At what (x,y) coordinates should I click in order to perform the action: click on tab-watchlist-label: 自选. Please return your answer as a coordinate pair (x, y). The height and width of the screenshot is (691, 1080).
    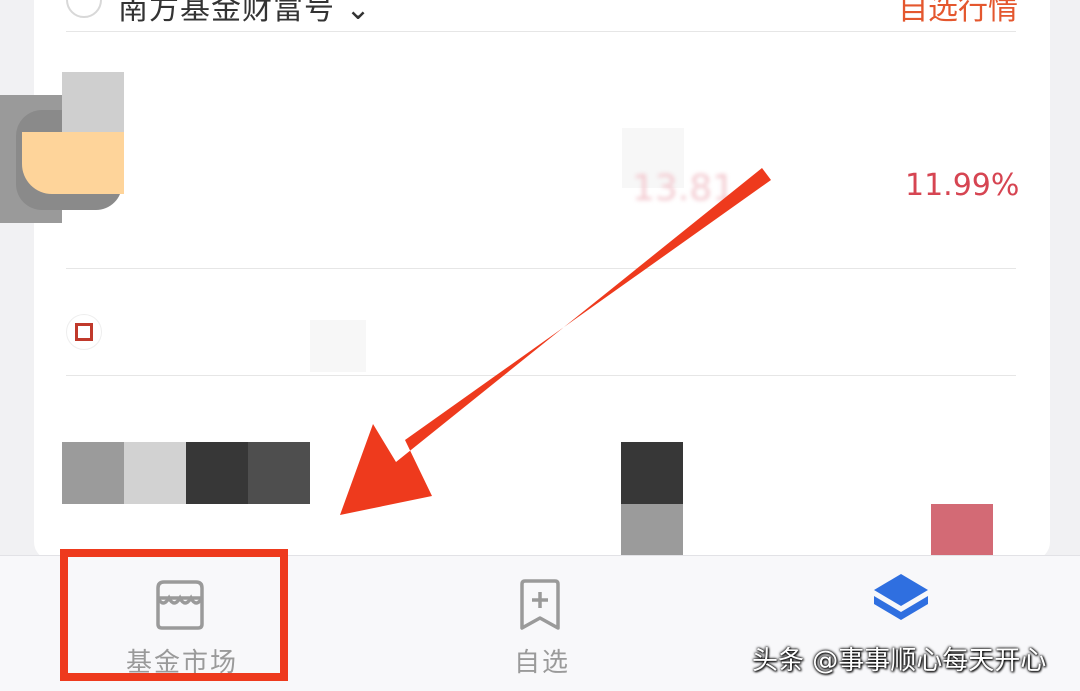
    Looking at the image, I should click on (542, 663).